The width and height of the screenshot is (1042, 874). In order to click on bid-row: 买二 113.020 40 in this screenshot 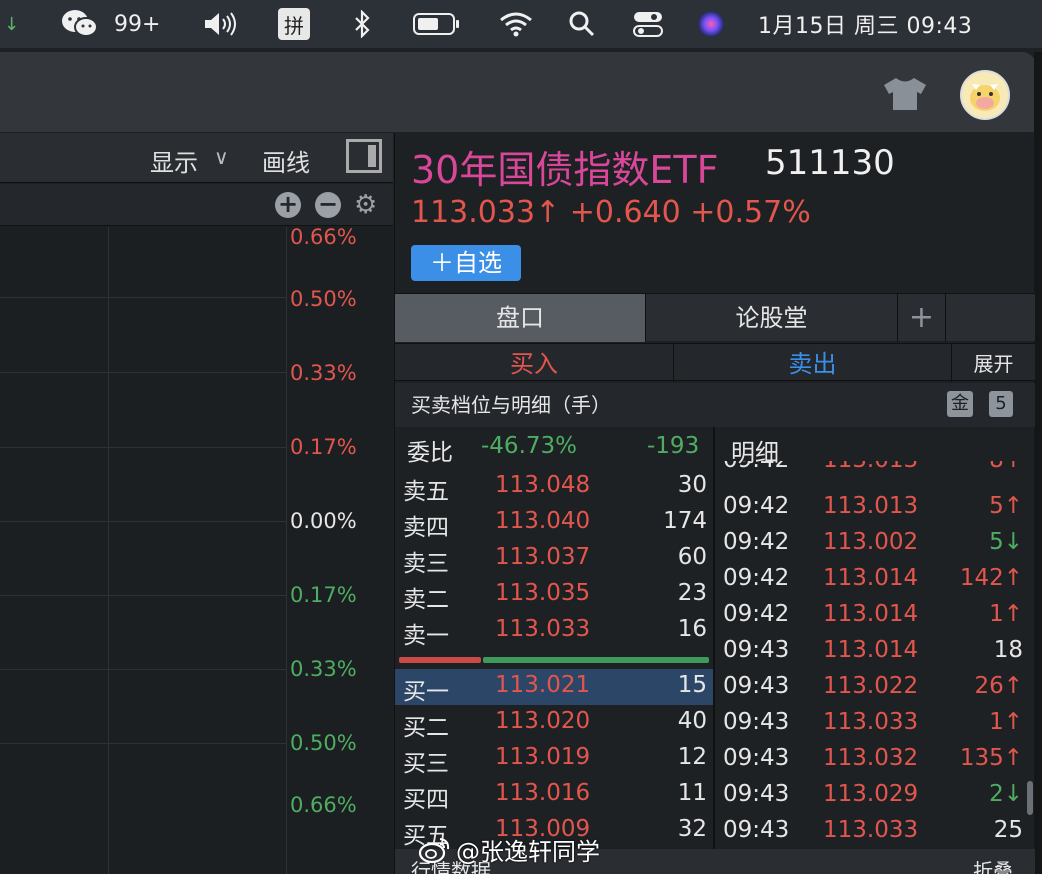, I will do `click(554, 723)`.